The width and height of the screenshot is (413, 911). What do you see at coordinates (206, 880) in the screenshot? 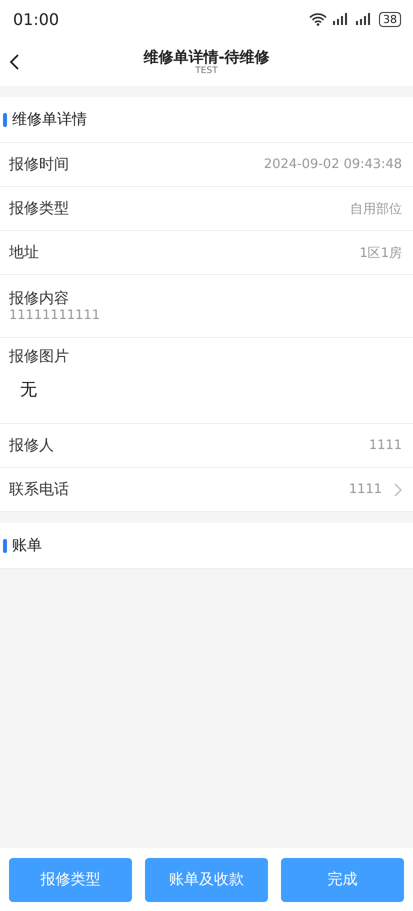
I see `action-button: 账单及收款` at bounding box center [206, 880].